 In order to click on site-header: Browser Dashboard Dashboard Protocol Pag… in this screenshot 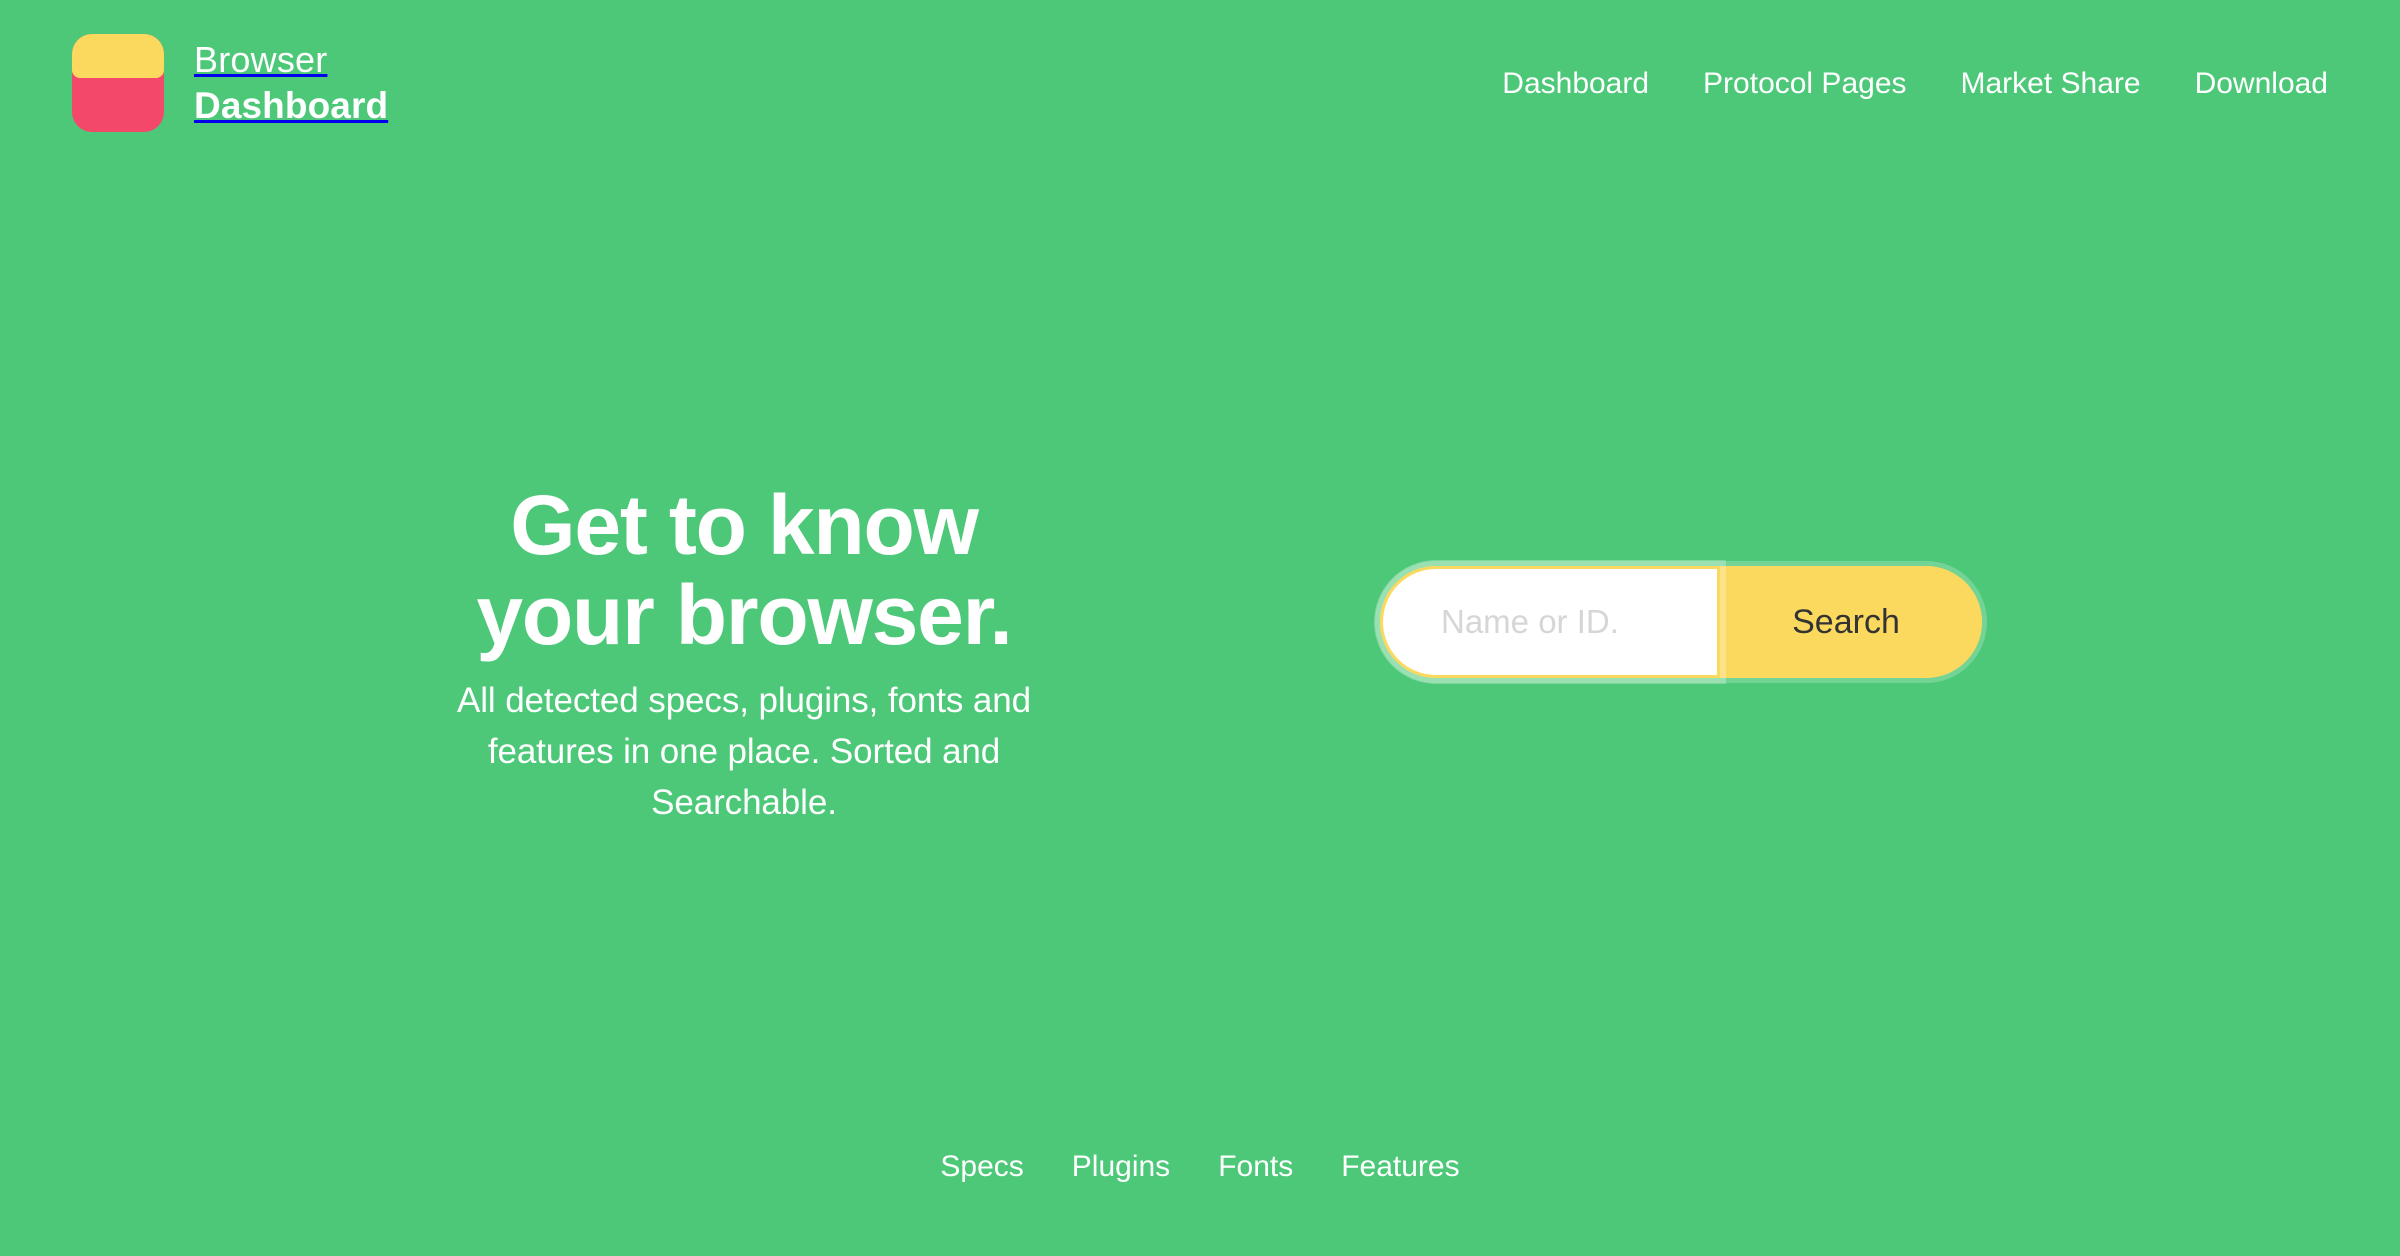, I will do `click(1200, 86)`.